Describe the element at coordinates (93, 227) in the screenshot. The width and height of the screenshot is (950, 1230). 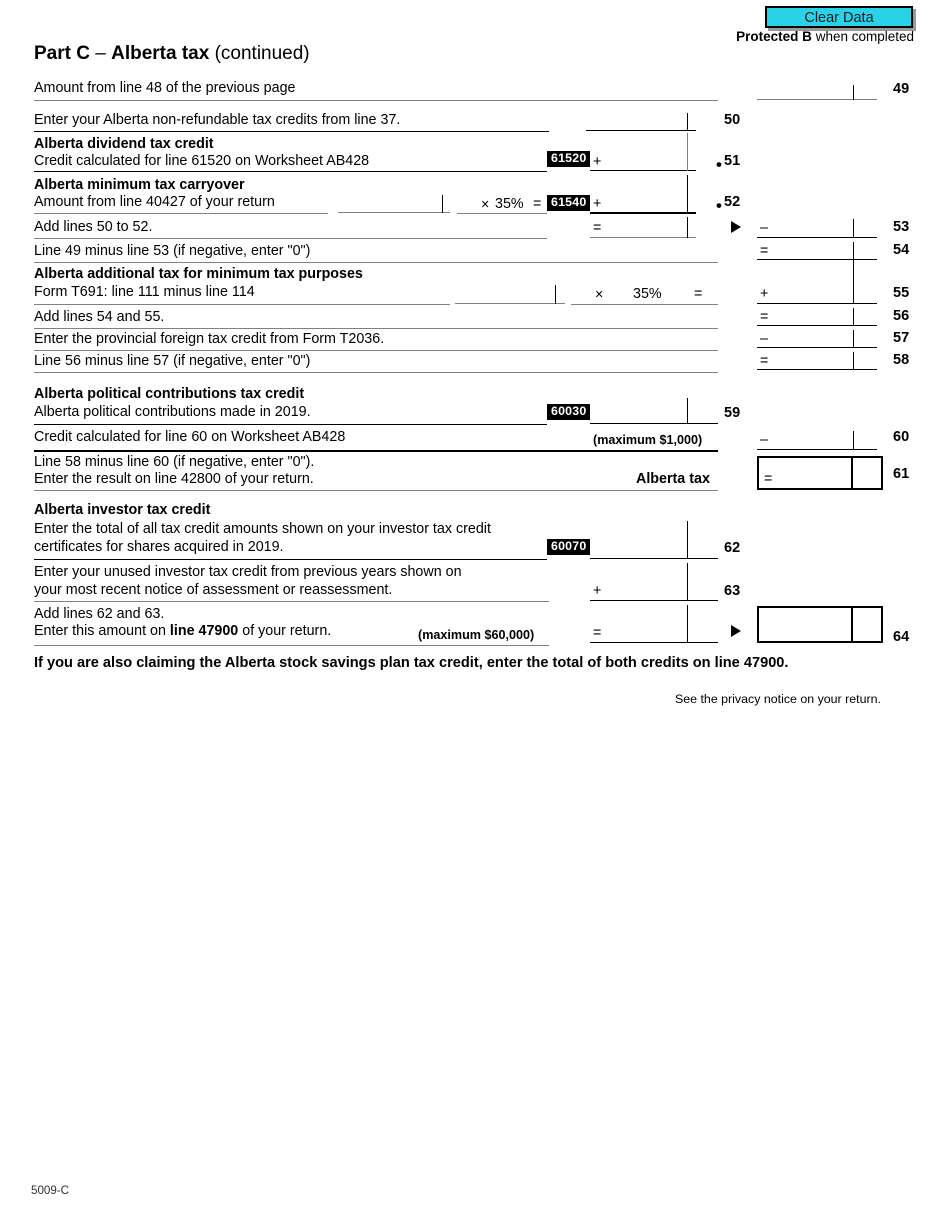
I see `line-53-label: Add lines 50 to 52.` at that location.